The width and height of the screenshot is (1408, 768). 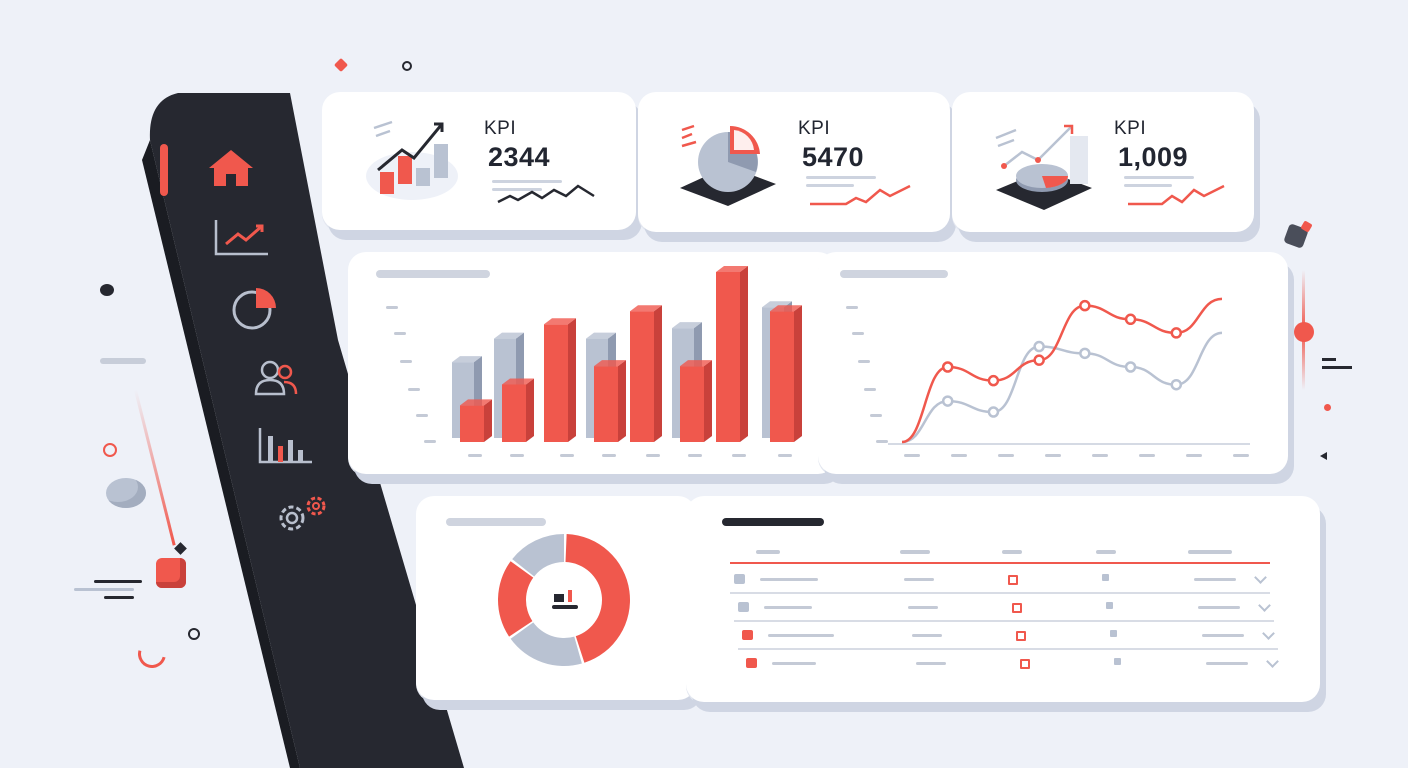 What do you see at coordinates (341, 65) in the screenshot?
I see `decor-dot-red` at bounding box center [341, 65].